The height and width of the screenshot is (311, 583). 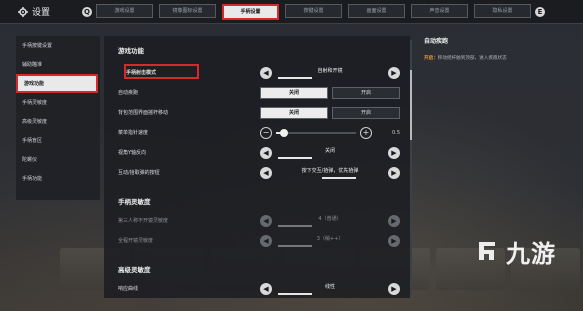 I want to click on tab-controller: 手柄设置, so click(x=250, y=11).